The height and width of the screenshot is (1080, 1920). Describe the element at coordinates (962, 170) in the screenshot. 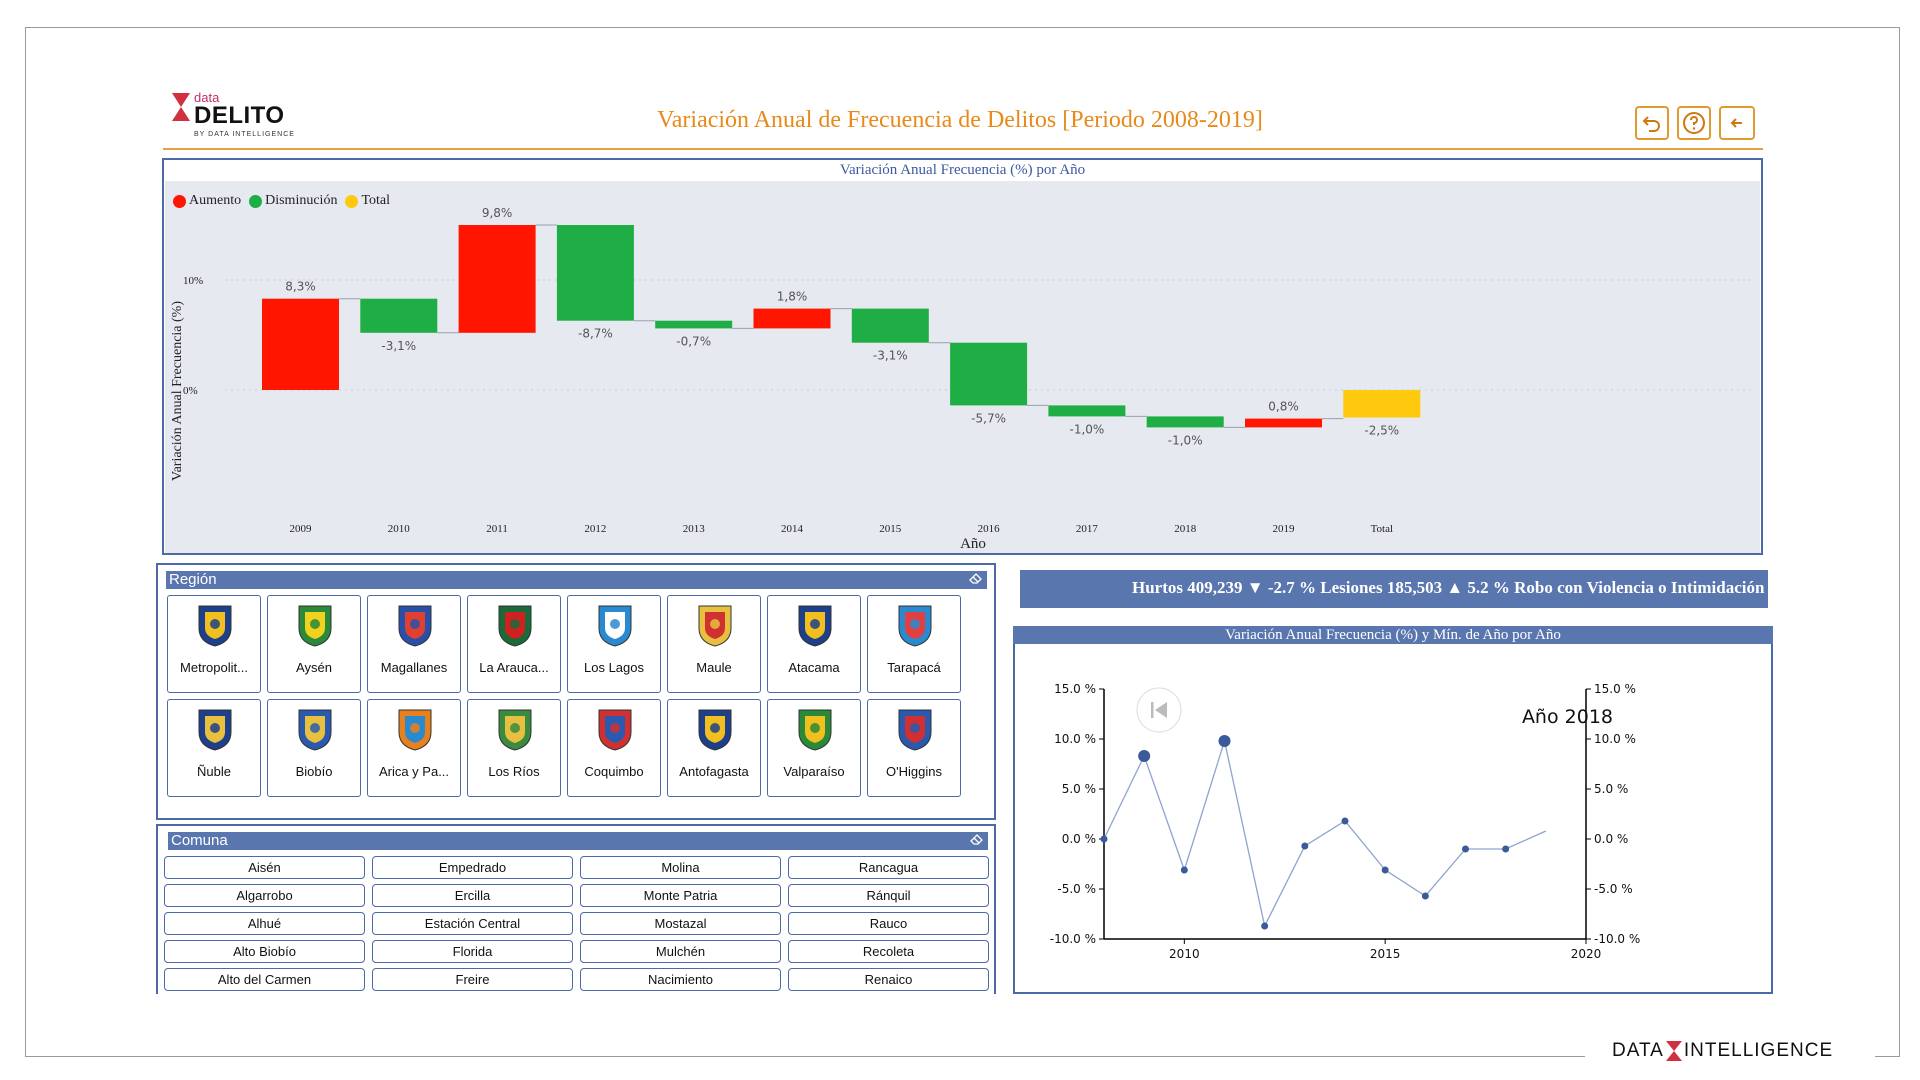

I see `waterfall-chart-title: Variación Anual Frecuencia (%) por Año` at that location.